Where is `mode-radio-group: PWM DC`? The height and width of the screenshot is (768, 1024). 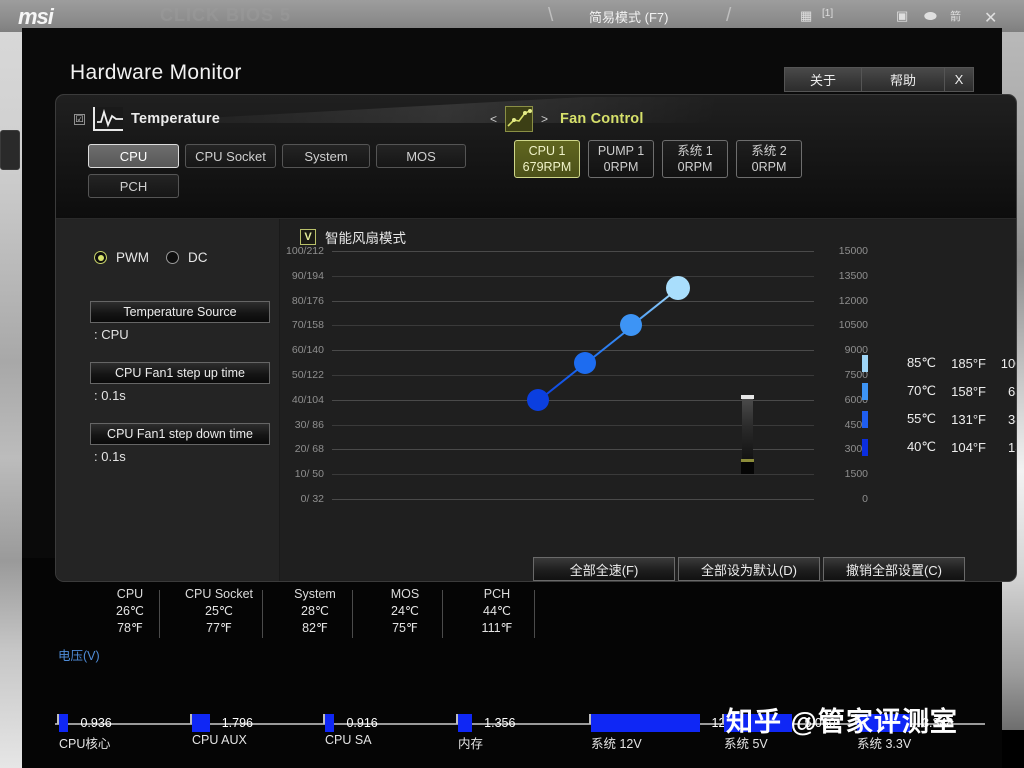
mode-radio-group: PWM DC is located at coordinates (151, 257).